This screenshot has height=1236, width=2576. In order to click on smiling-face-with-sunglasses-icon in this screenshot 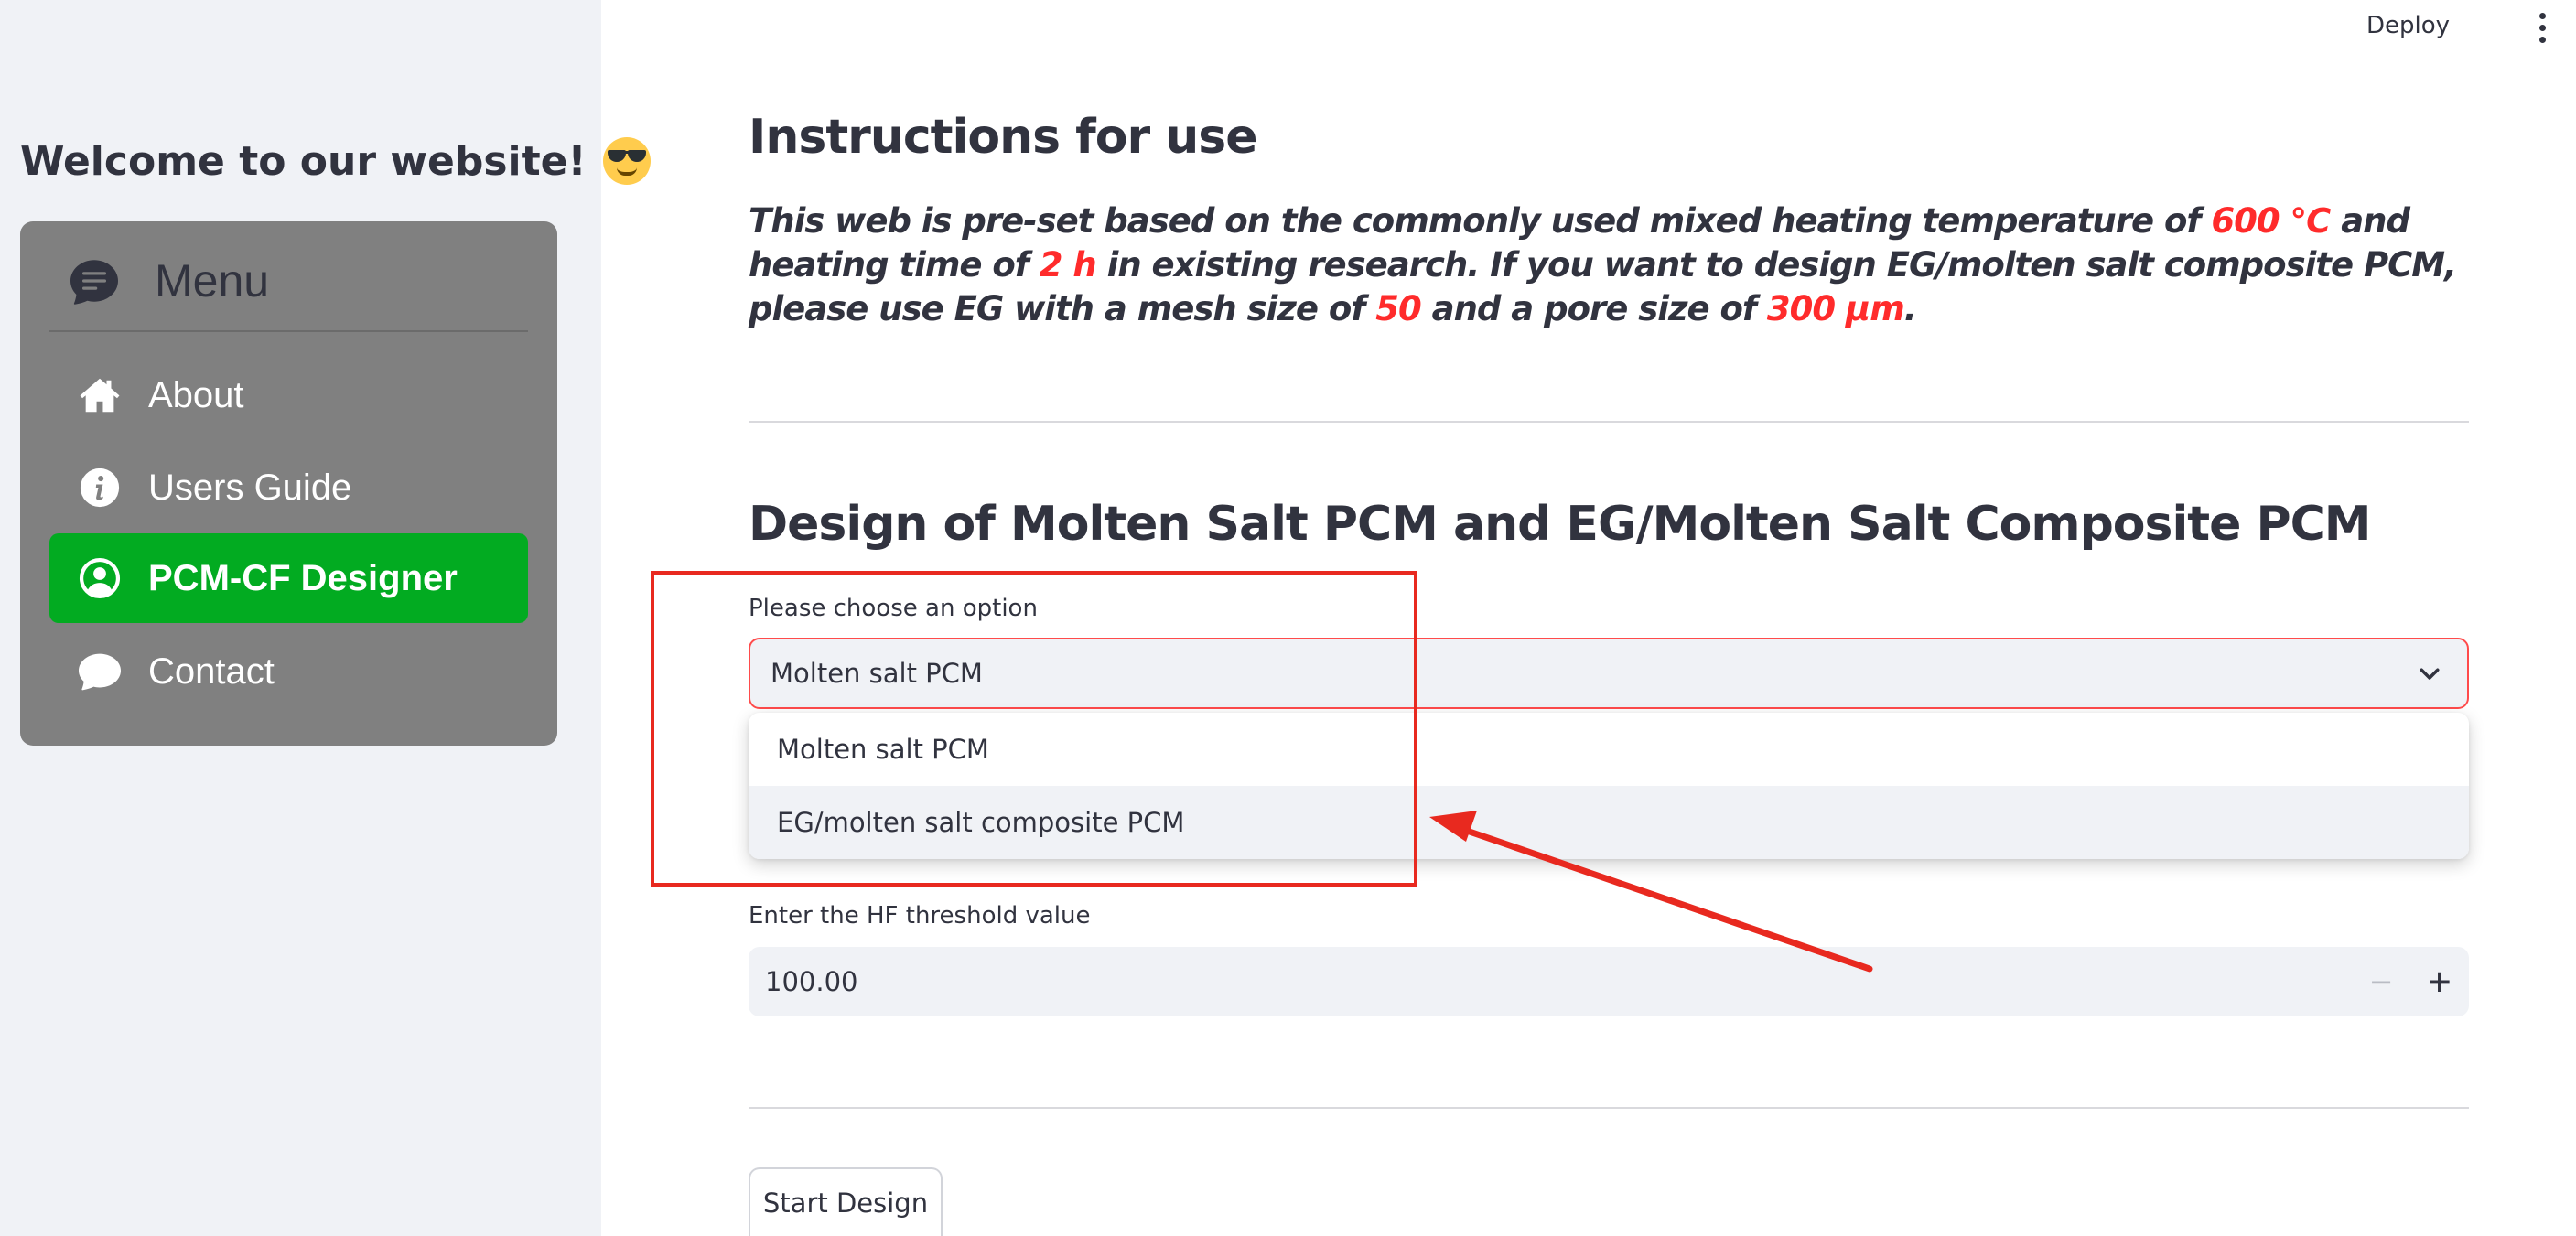, I will do `click(626, 161)`.